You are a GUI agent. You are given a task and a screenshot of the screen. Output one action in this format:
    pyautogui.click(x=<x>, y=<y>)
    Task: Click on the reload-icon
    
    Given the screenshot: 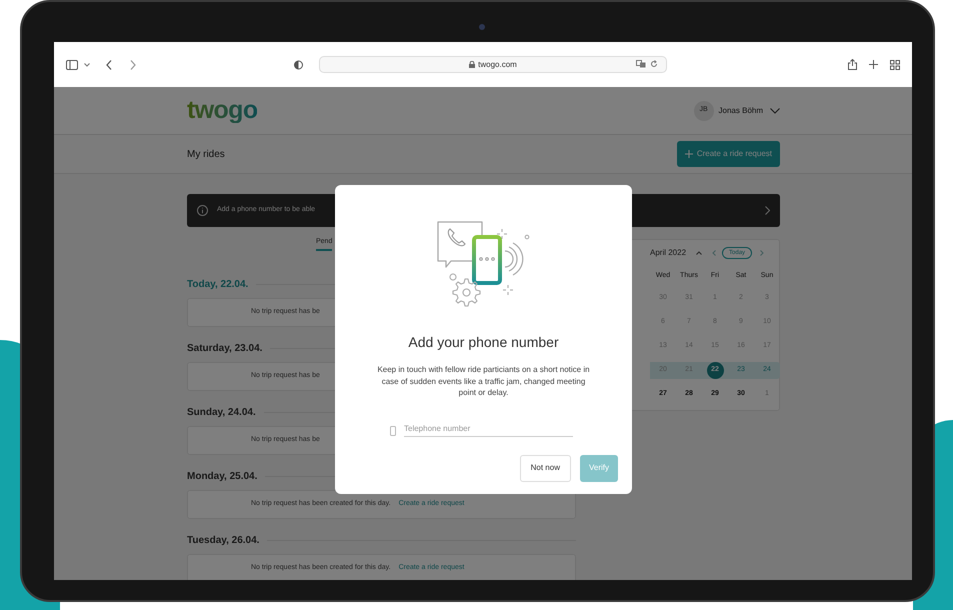 What is the action you would take?
    pyautogui.click(x=654, y=64)
    